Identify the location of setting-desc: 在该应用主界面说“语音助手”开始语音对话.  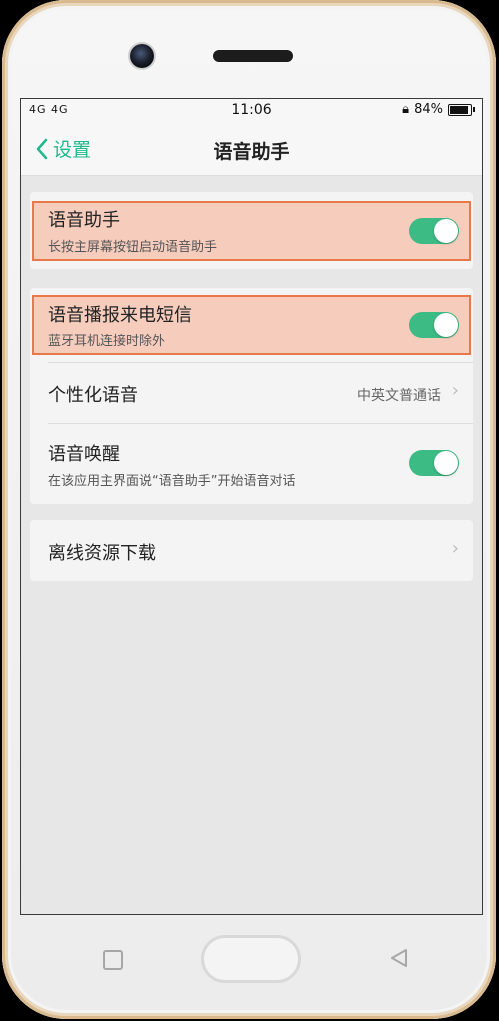
(172, 481).